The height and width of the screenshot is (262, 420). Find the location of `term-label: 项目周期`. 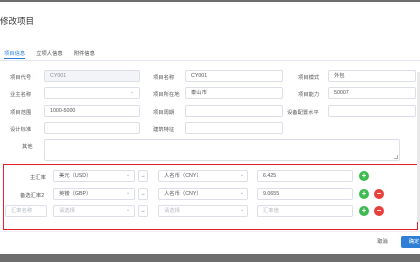

term-label: 项目周期 is located at coordinates (164, 113).